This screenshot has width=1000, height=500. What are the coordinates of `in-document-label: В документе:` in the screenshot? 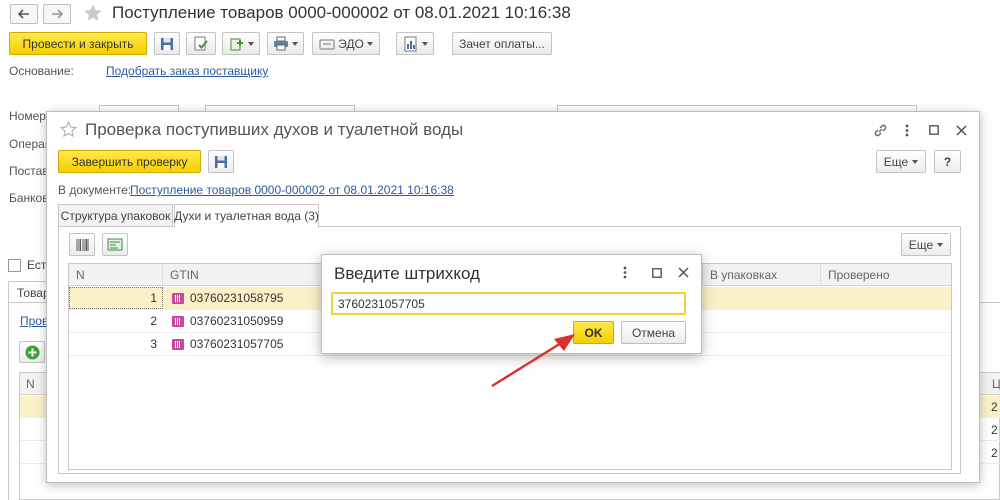 It's located at (95, 190).